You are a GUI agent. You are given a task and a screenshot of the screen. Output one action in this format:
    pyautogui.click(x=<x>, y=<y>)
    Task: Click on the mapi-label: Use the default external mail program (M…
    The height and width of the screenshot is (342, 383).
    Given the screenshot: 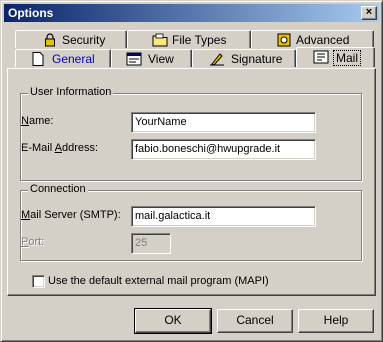 What is the action you would take?
    pyautogui.click(x=158, y=281)
    